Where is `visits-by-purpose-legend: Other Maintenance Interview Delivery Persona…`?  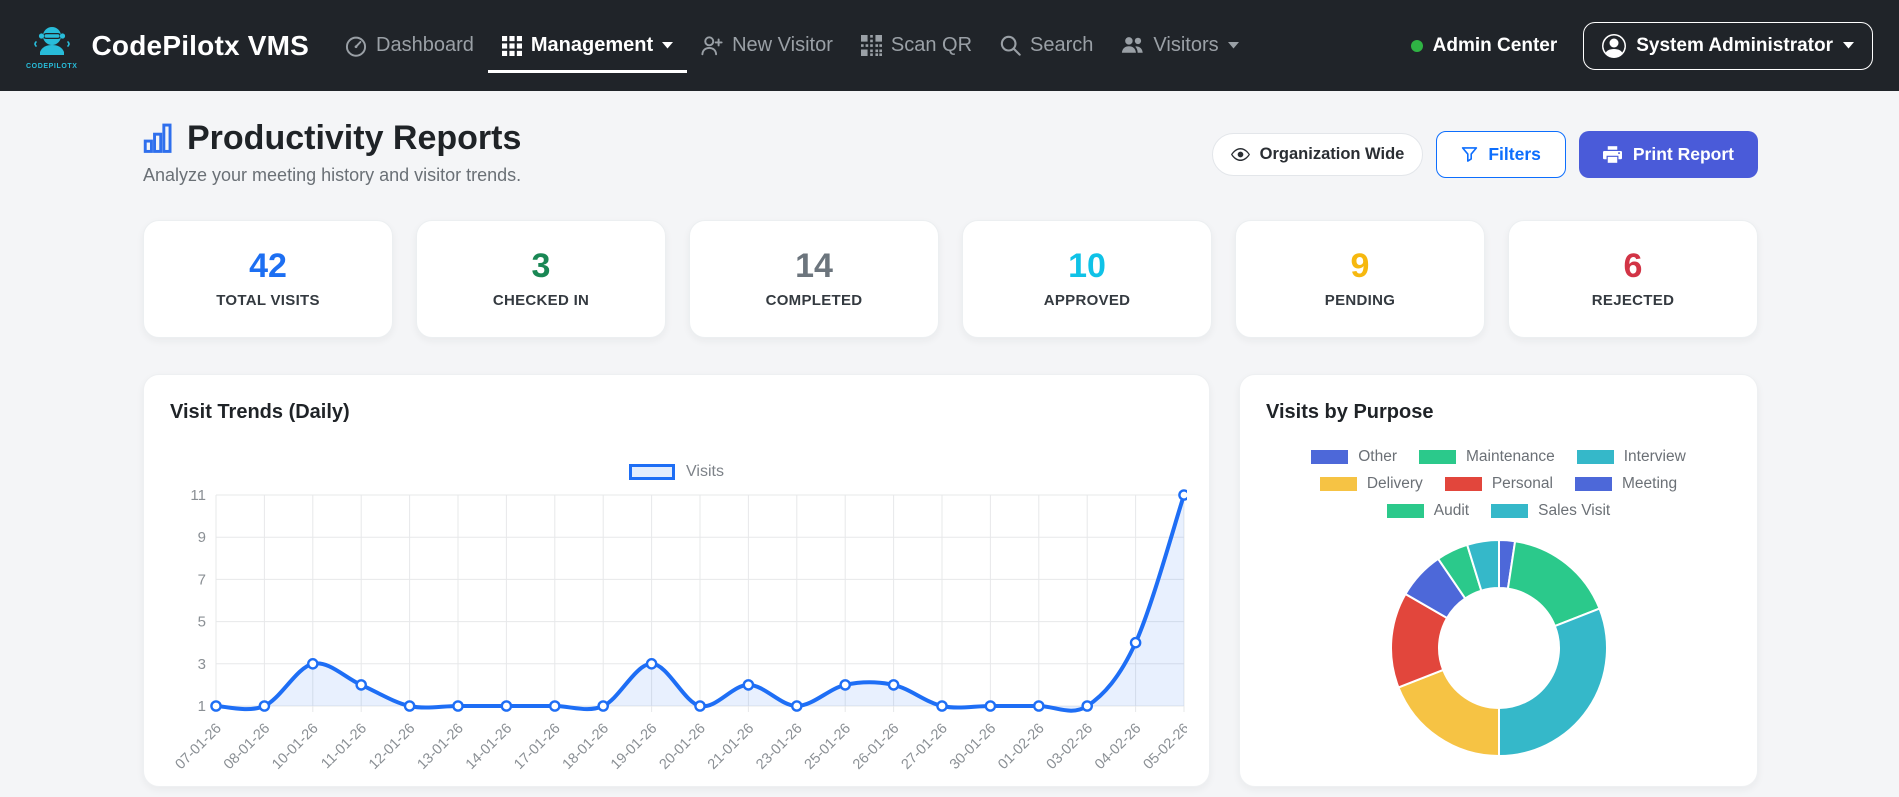
visits-by-purpose-legend: Other Maintenance Interview Delivery Persona… is located at coordinates (1498, 484).